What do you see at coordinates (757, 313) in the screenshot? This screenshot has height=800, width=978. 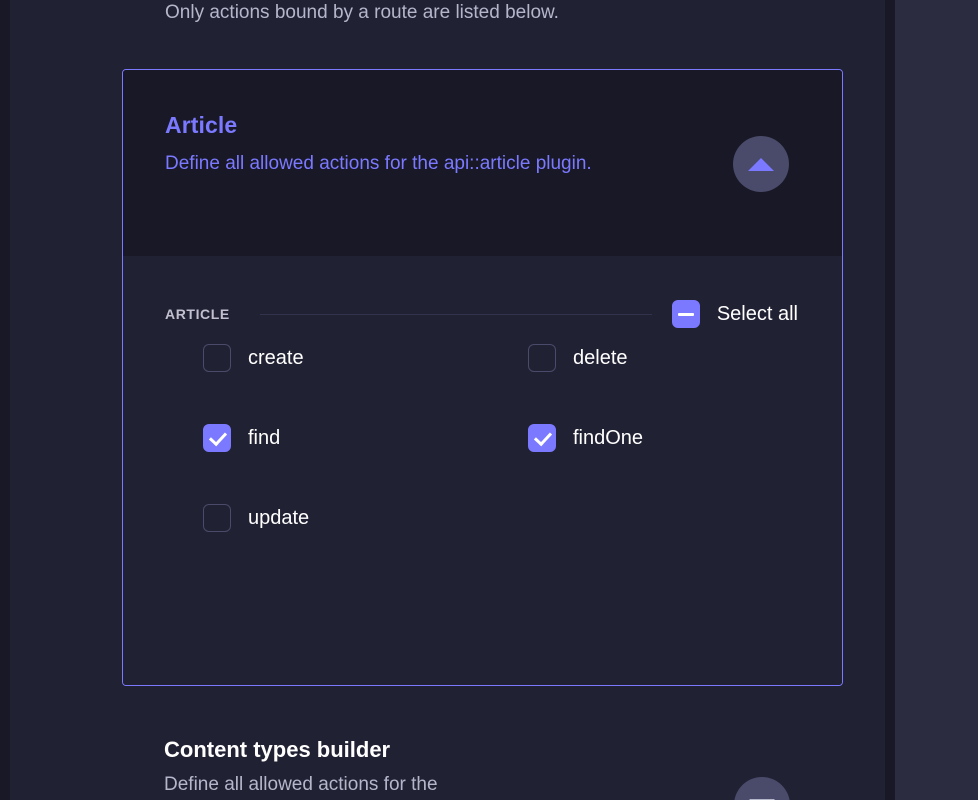 I see `select-all-label: Select all` at bounding box center [757, 313].